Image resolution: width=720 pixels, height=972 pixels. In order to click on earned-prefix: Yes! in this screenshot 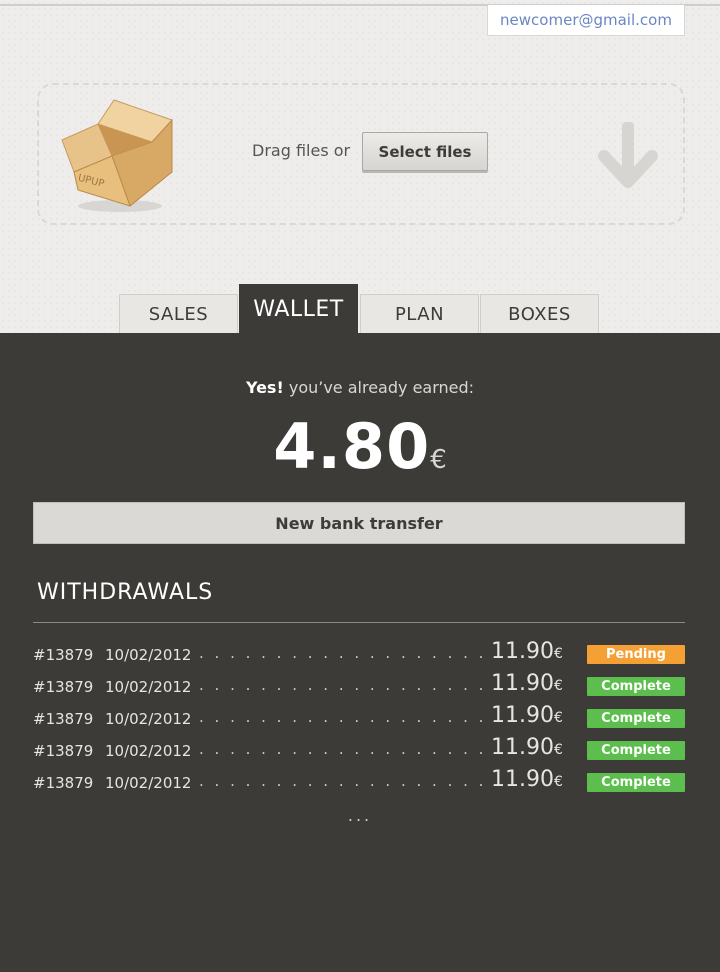, I will do `click(264, 387)`.